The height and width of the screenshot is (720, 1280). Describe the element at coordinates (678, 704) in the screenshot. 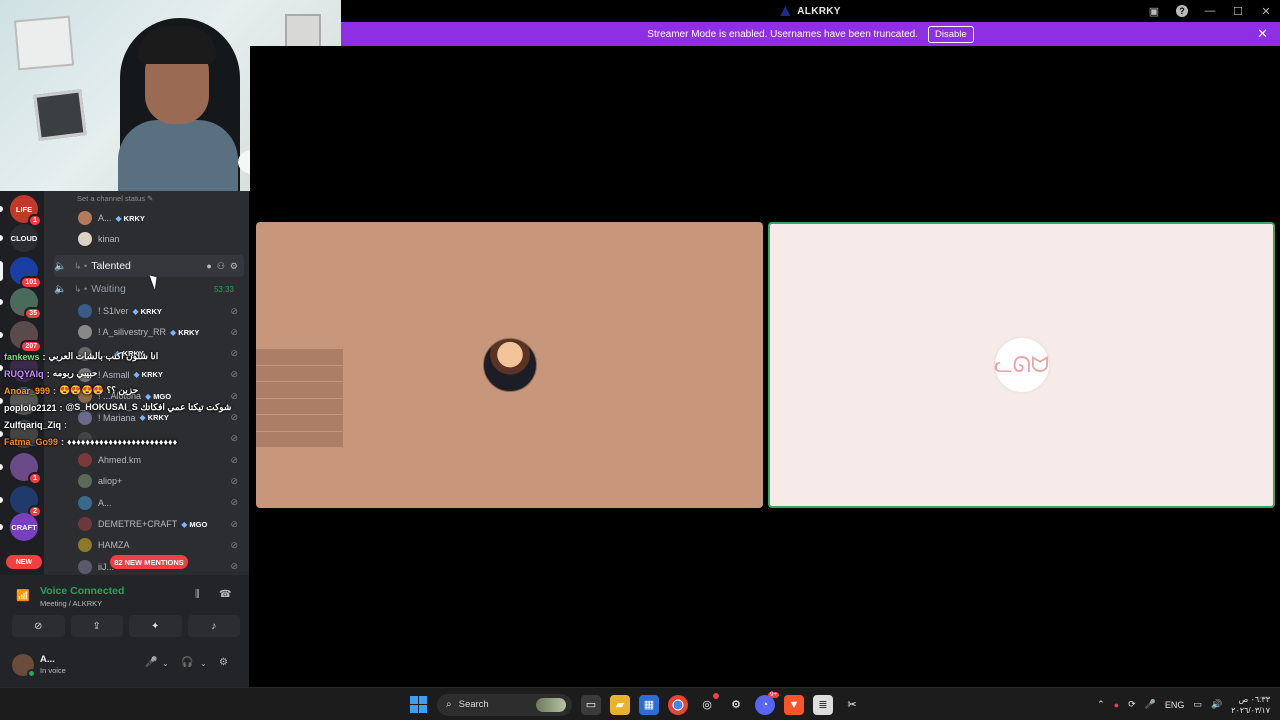

I see `chrome-icon` at that location.